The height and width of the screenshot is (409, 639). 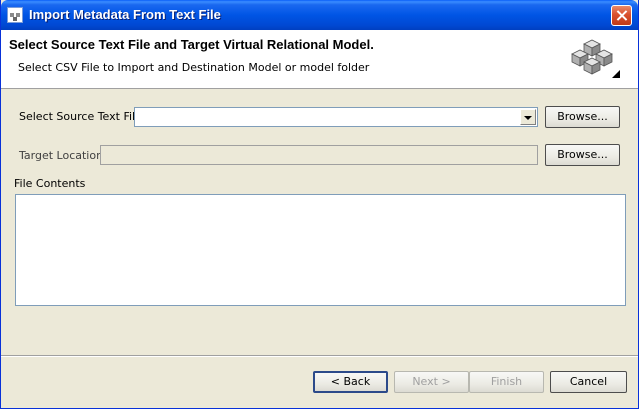 I want to click on finish-button: Finish, so click(x=506, y=382).